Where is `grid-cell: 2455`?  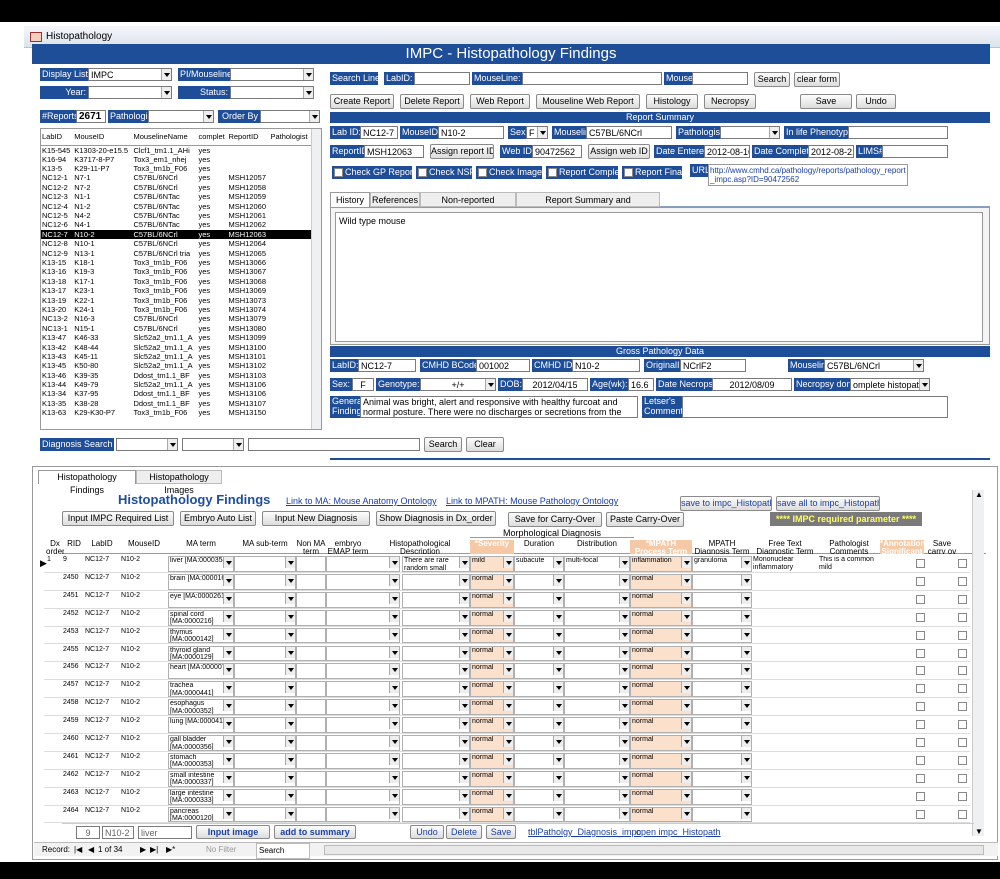
grid-cell: 2455 is located at coordinates (72, 654).